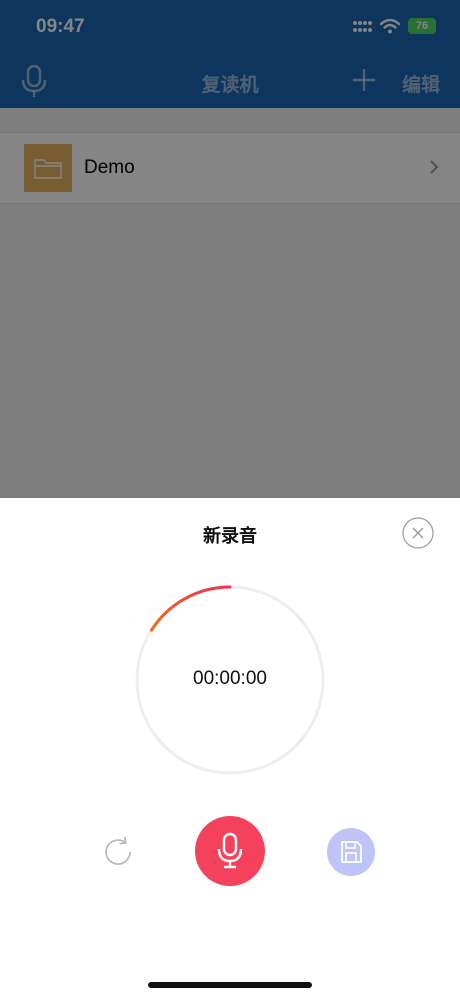  I want to click on microphone-icon, so click(230, 850).